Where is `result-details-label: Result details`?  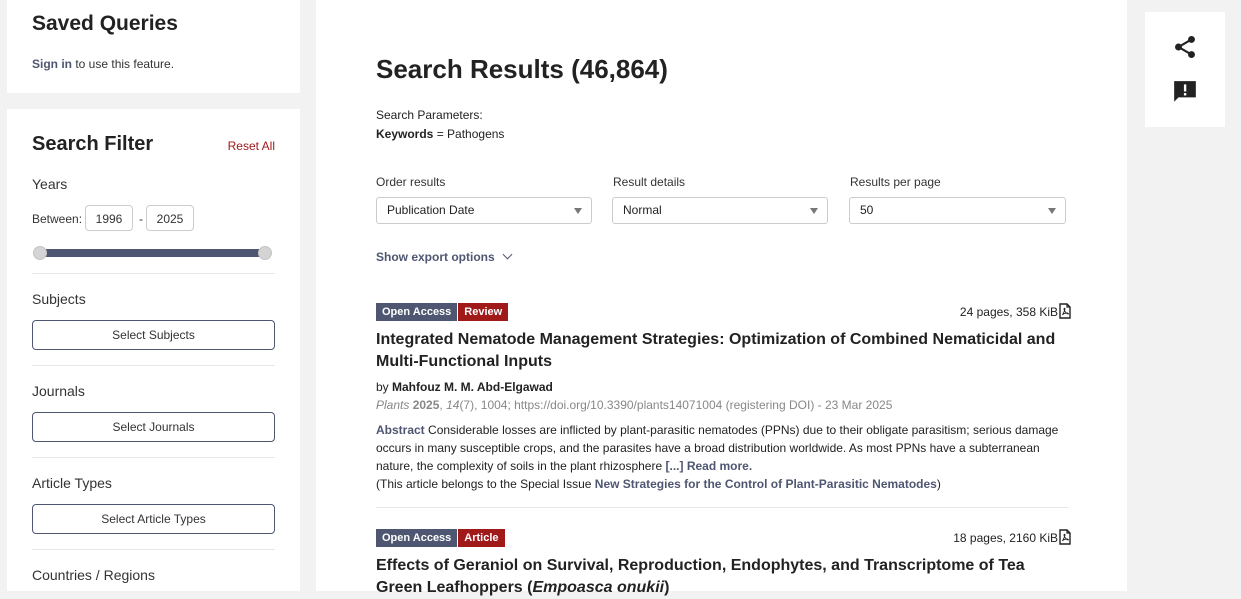
result-details-label: Result details is located at coordinates (649, 182).